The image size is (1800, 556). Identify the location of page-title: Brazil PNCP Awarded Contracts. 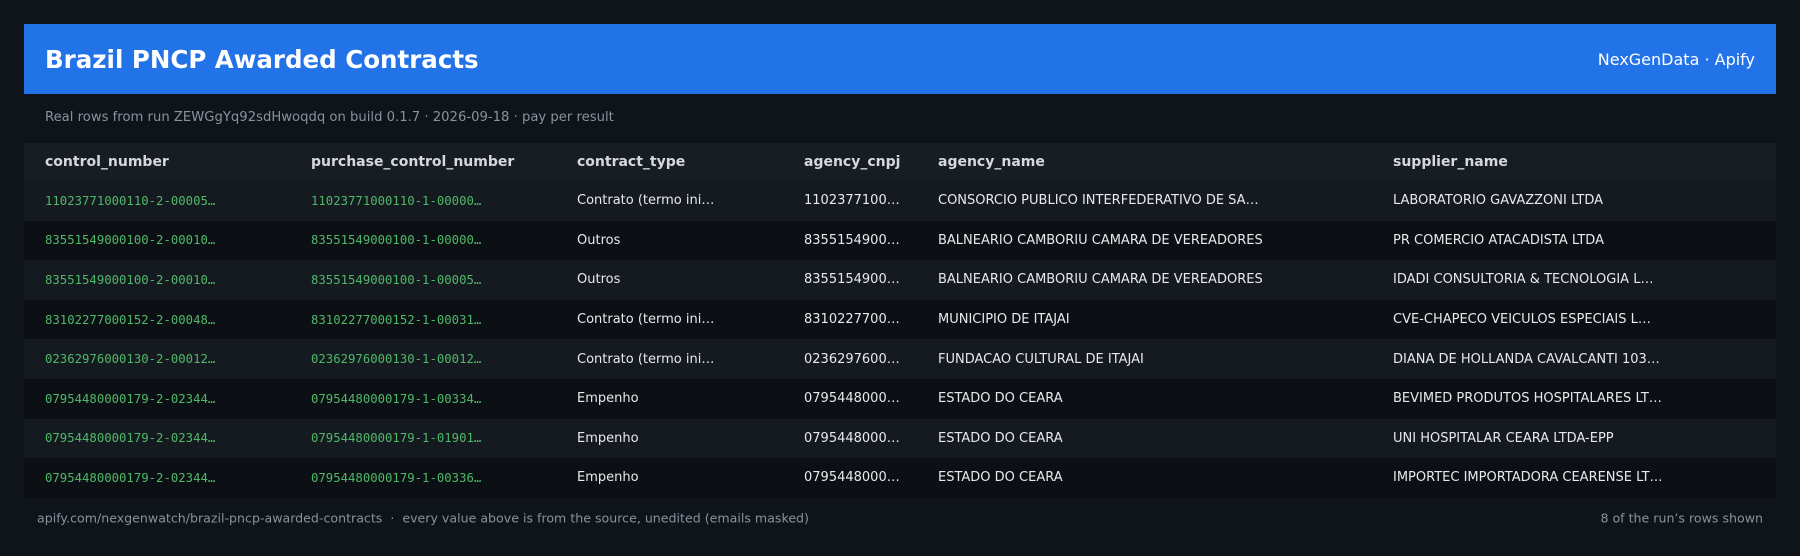
(262, 59).